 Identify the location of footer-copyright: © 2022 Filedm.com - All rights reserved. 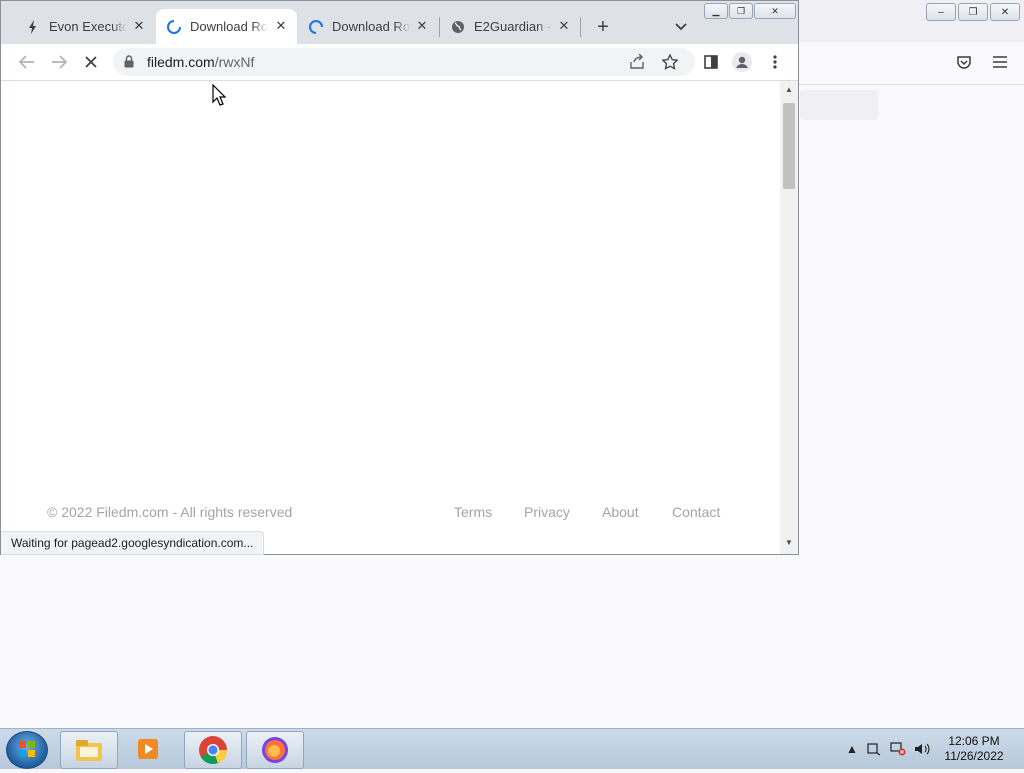
(170, 512).